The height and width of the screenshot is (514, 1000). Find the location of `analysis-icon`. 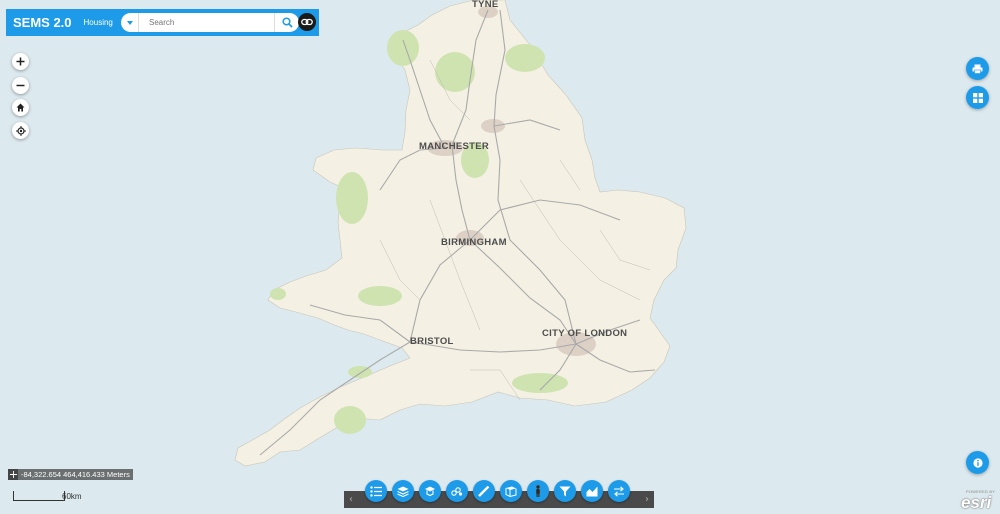

analysis-icon is located at coordinates (457, 491).